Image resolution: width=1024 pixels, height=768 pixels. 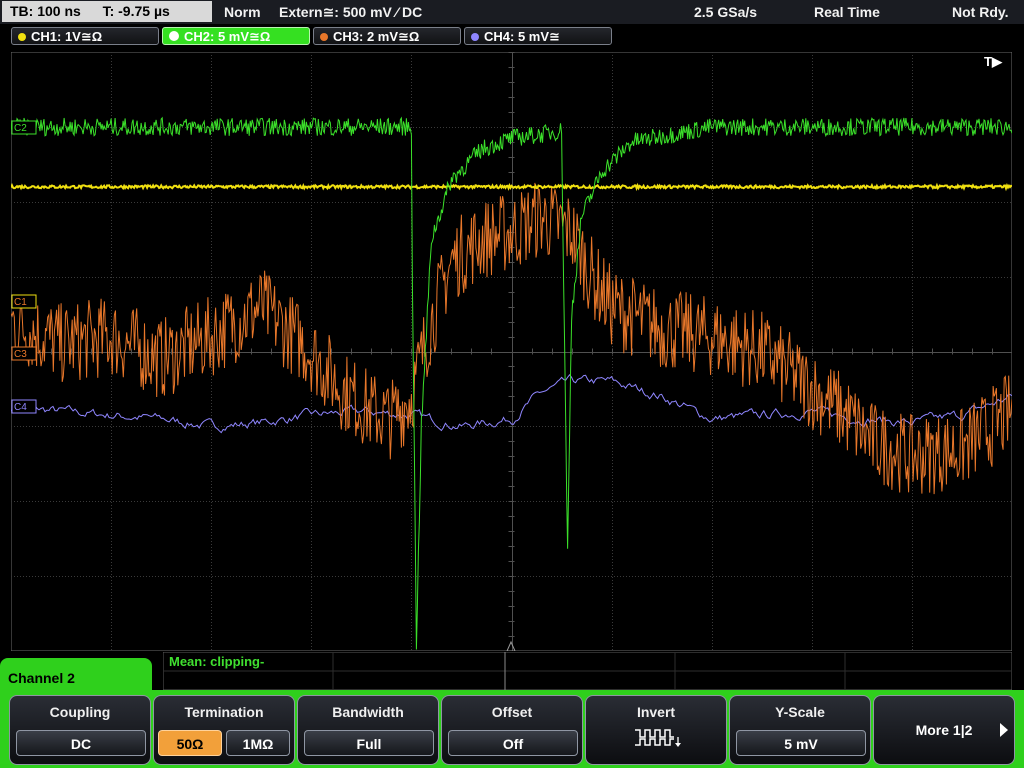 I want to click on timebase-readout: TB: 100 ns, so click(x=45, y=11).